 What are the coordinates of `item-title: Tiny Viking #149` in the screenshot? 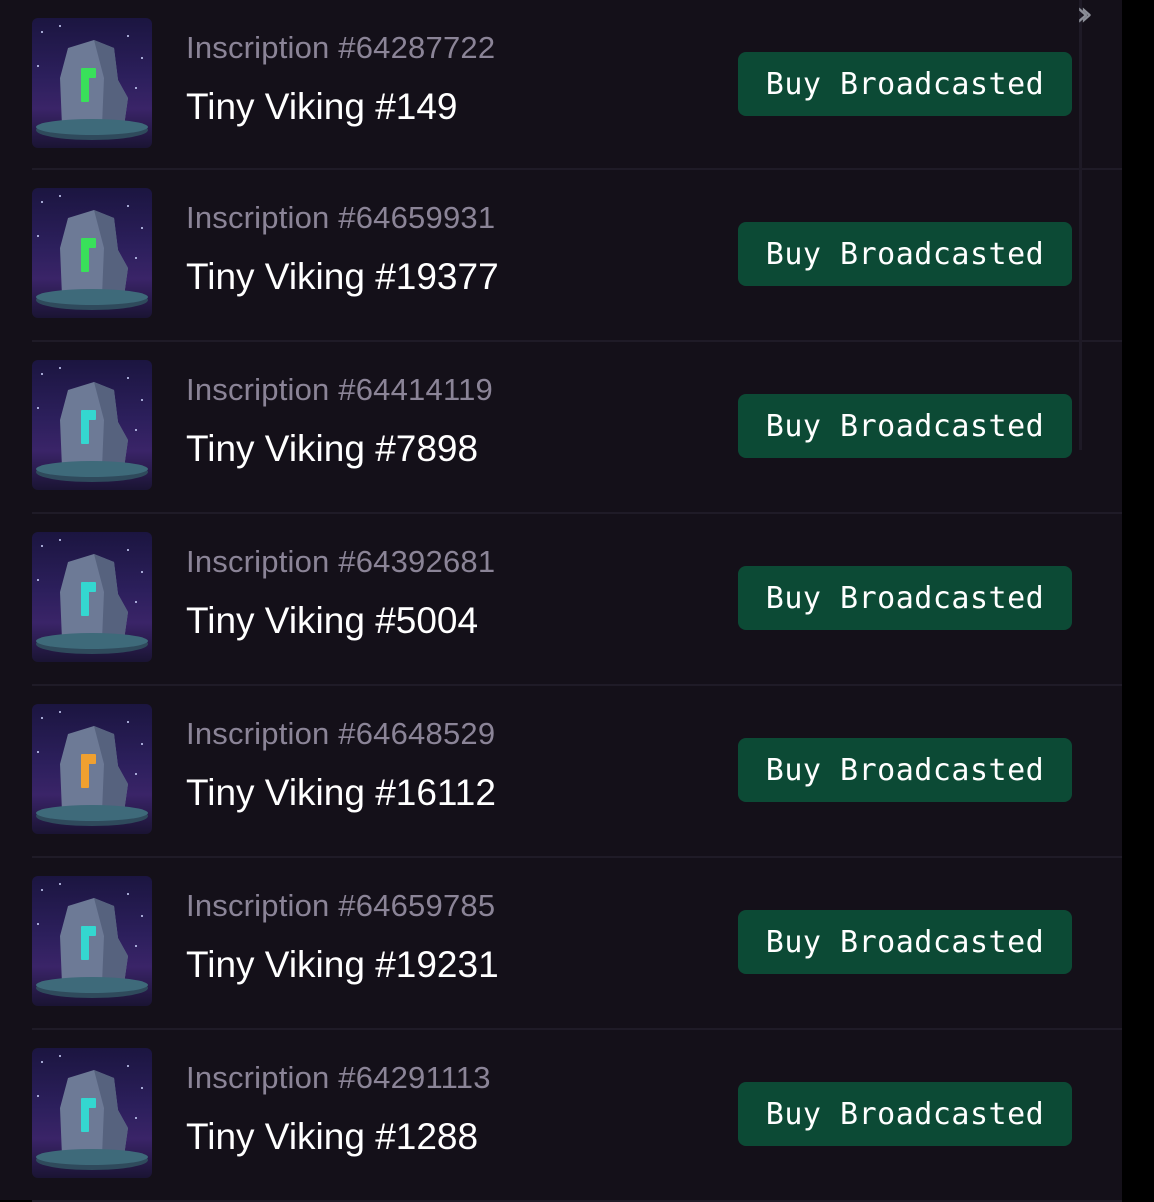 It's located at (322, 107).